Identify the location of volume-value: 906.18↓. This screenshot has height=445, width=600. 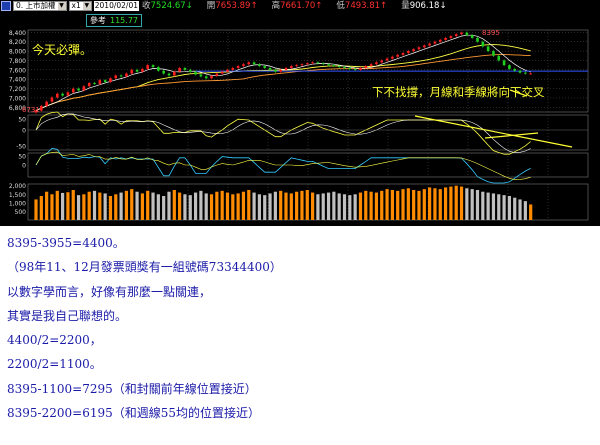
(428, 6).